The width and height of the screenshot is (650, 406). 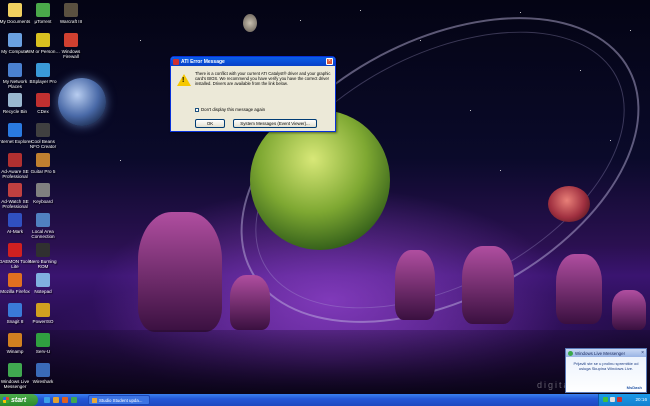 I want to click on tray-volume-icon, so click(x=612, y=399).